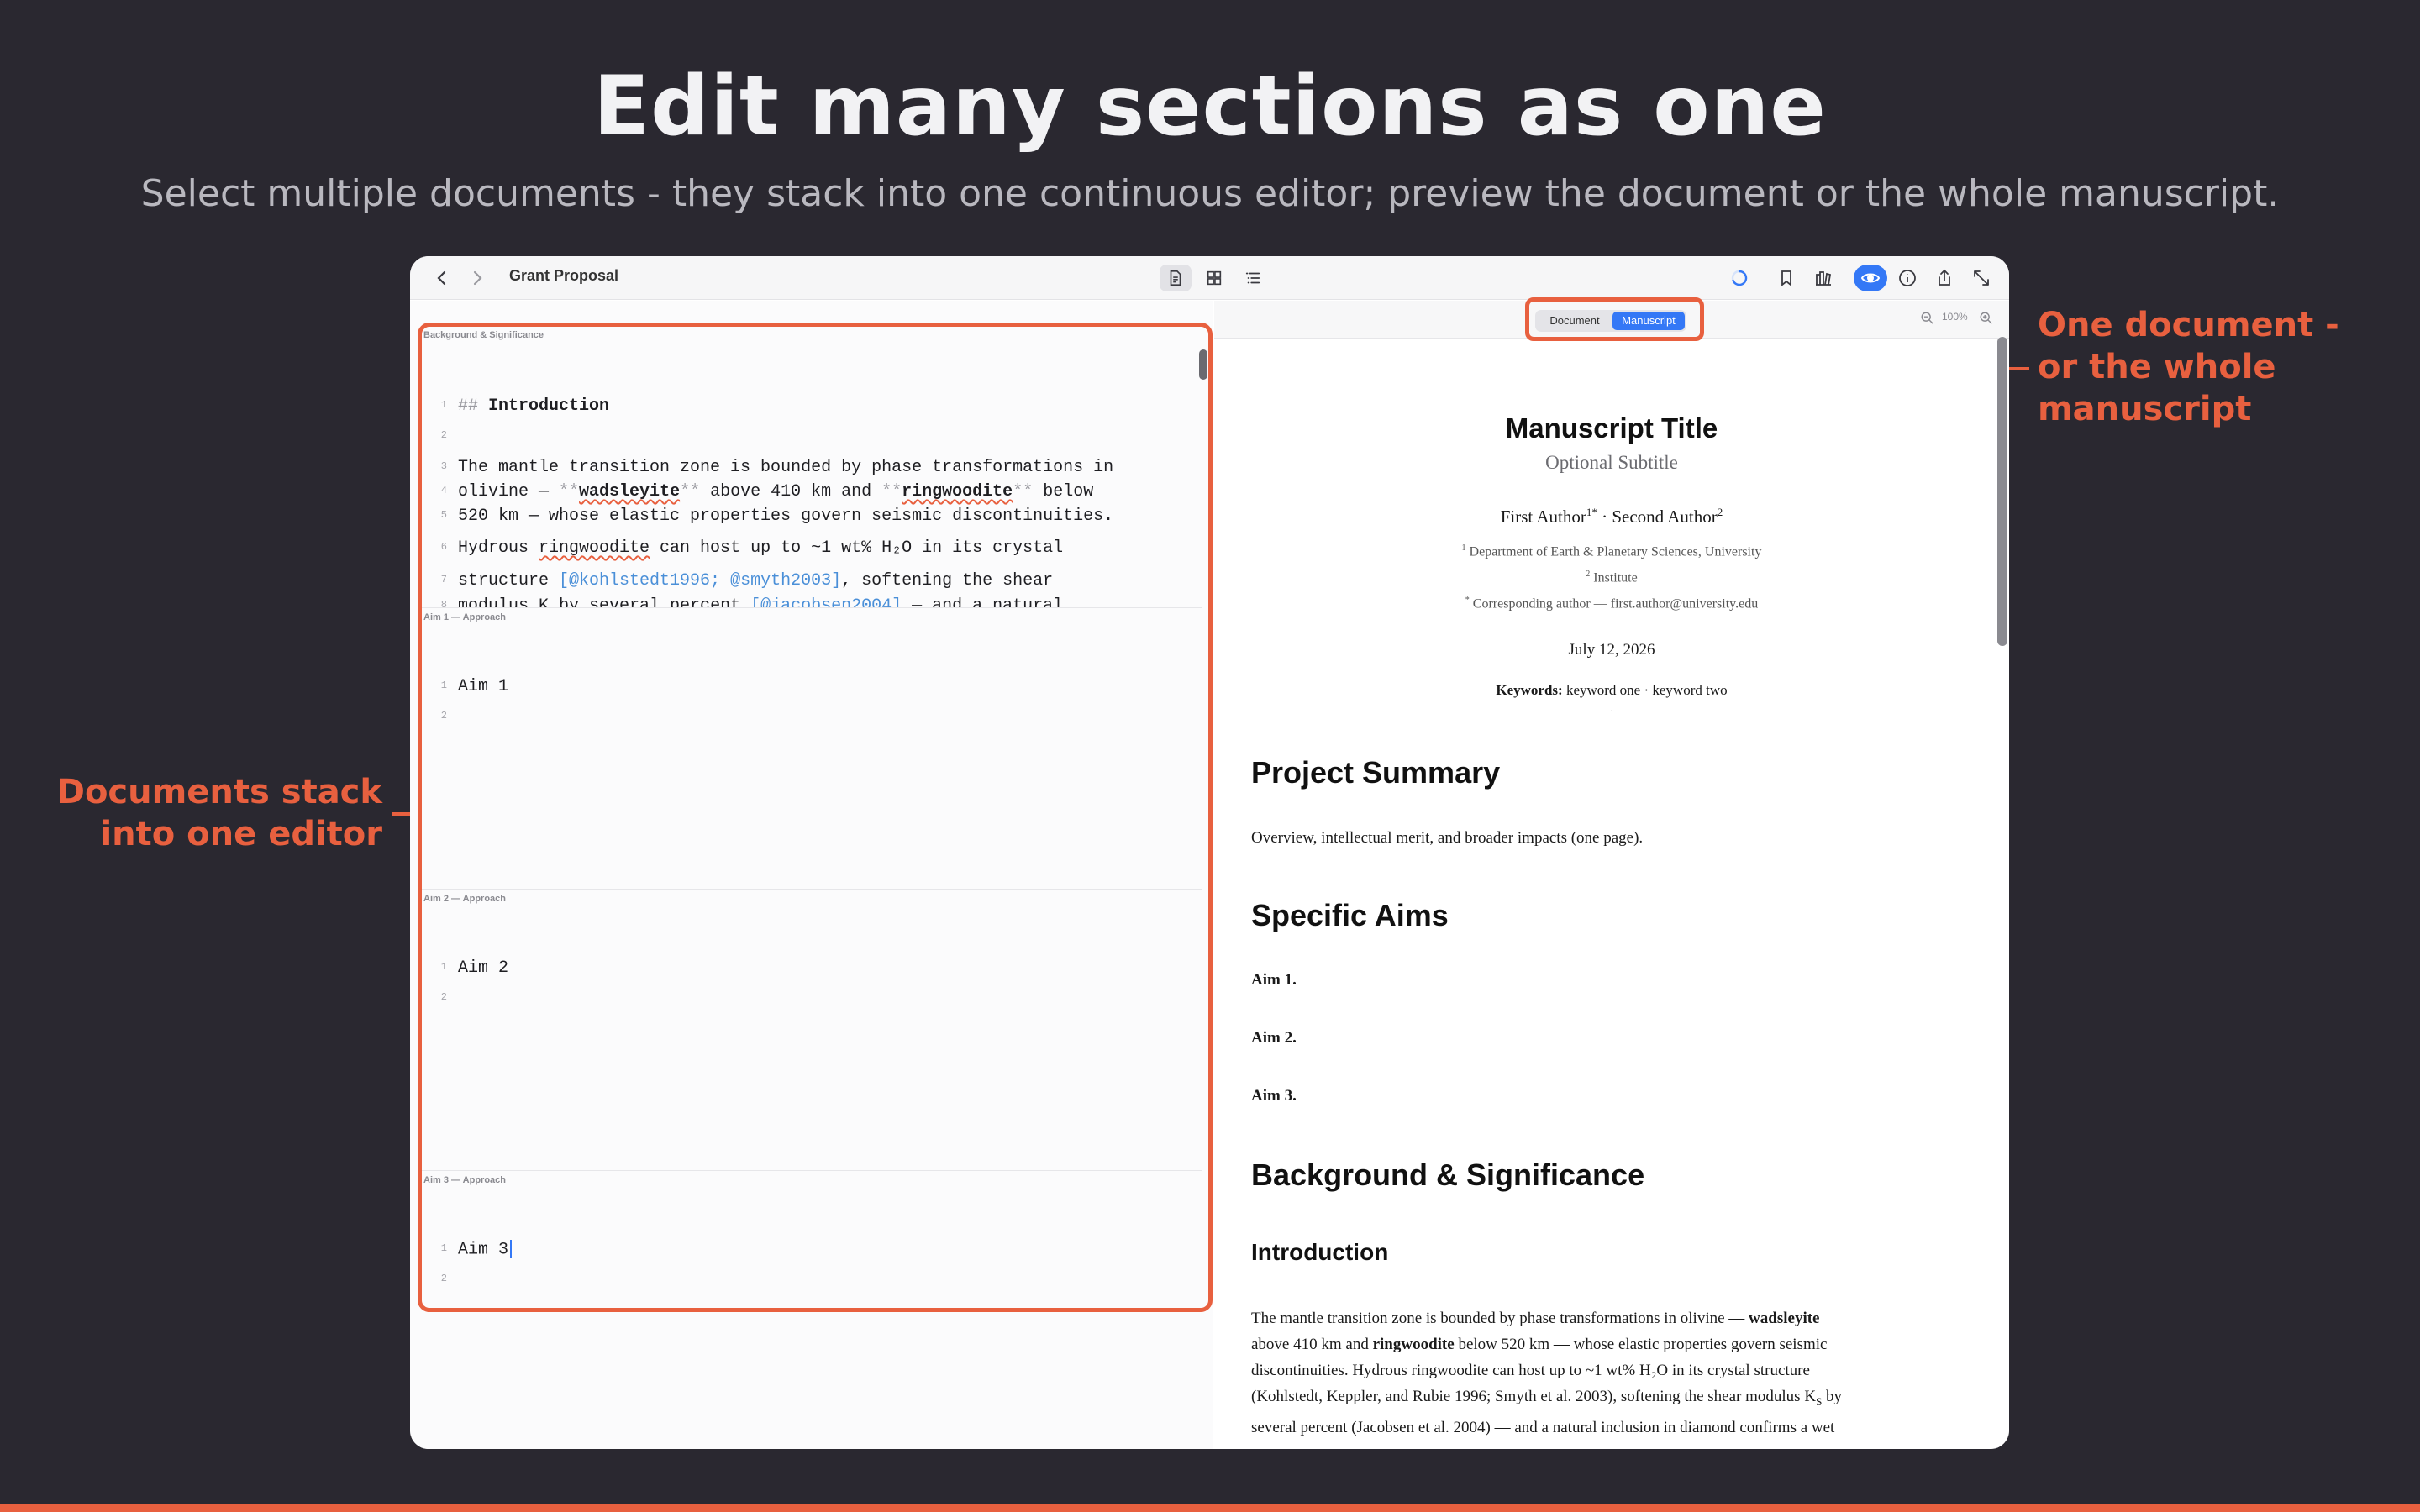 The image size is (2420, 1512). I want to click on callout-right-line3: manuscript, so click(2145, 409).